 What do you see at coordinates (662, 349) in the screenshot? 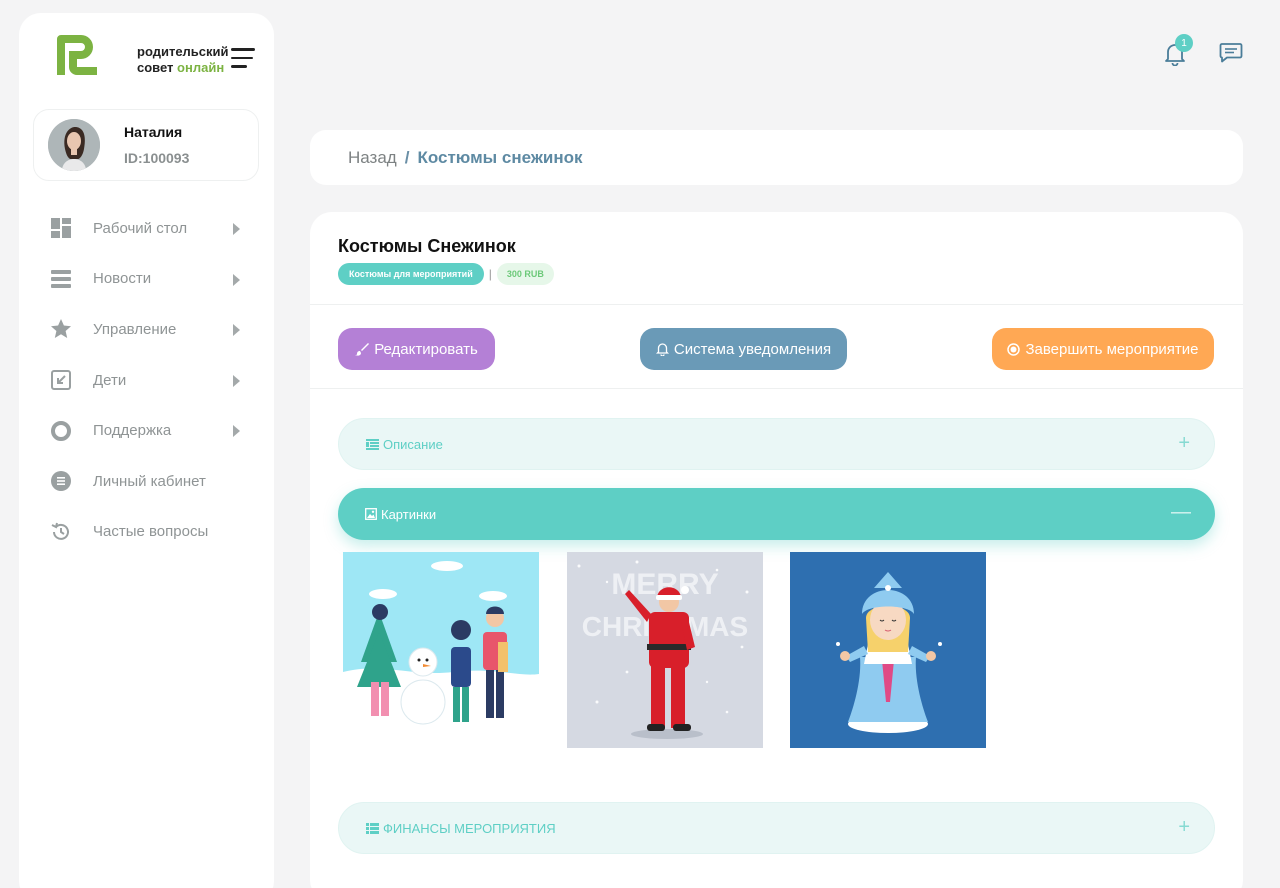
I see `bell-icon` at bounding box center [662, 349].